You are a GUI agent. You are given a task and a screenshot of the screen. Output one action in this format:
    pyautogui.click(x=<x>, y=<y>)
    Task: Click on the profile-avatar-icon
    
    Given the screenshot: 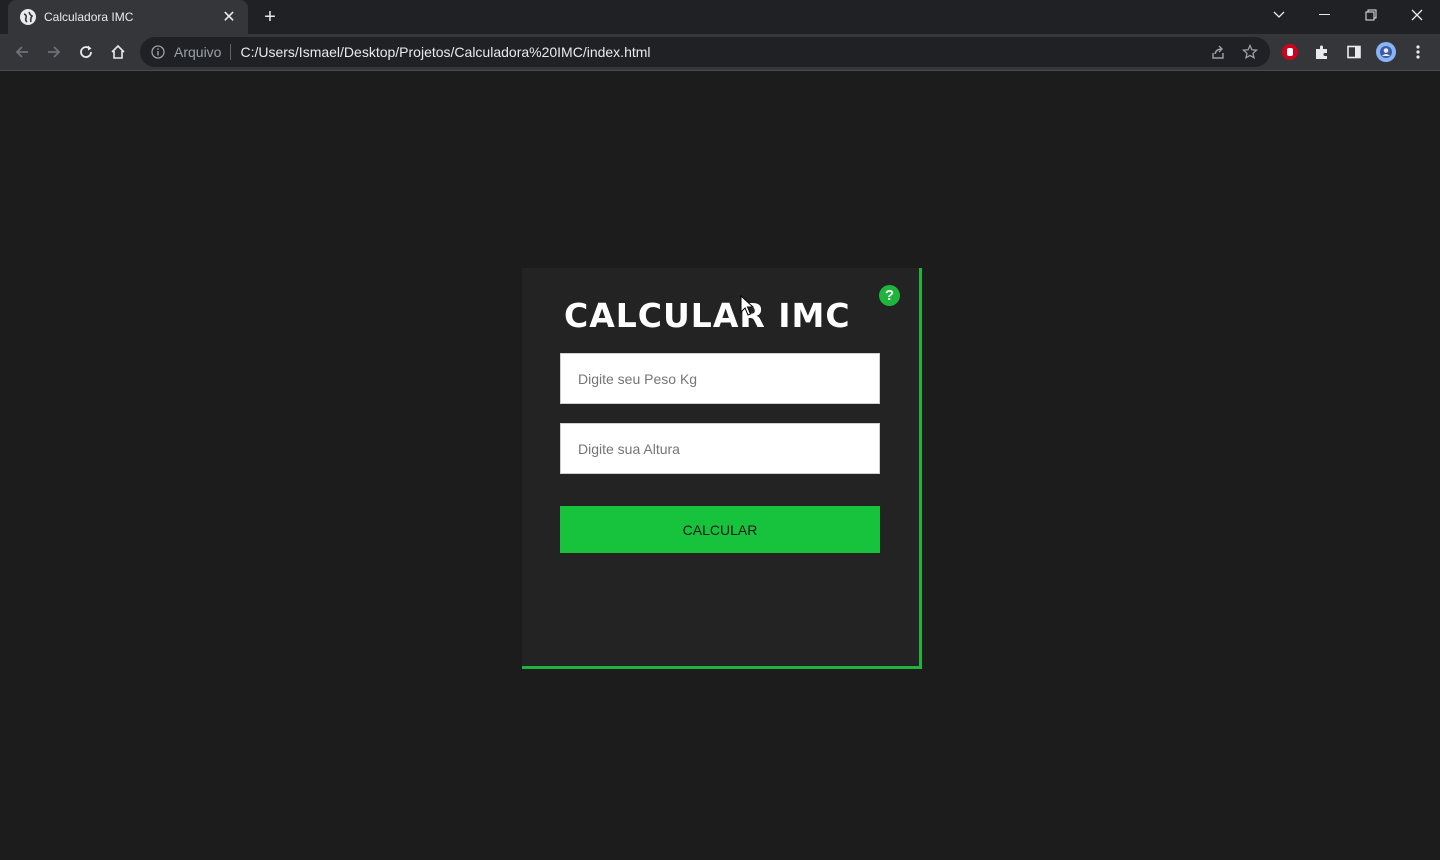 What is the action you would take?
    pyautogui.click(x=1386, y=52)
    